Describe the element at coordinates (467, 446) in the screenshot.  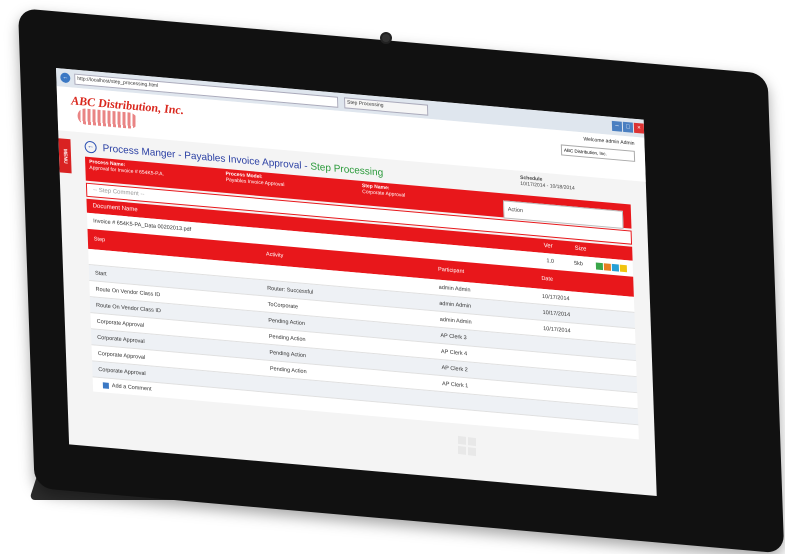
I see `windows-logo-icon` at that location.